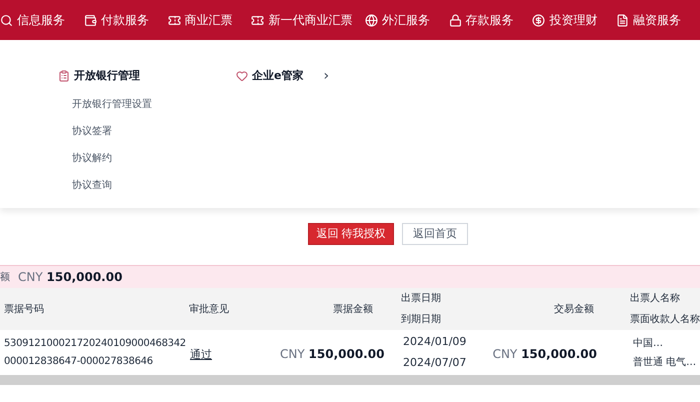  Describe the element at coordinates (435, 362) in the screenshot. I see `table-cell-text: 2024/07/07` at that location.